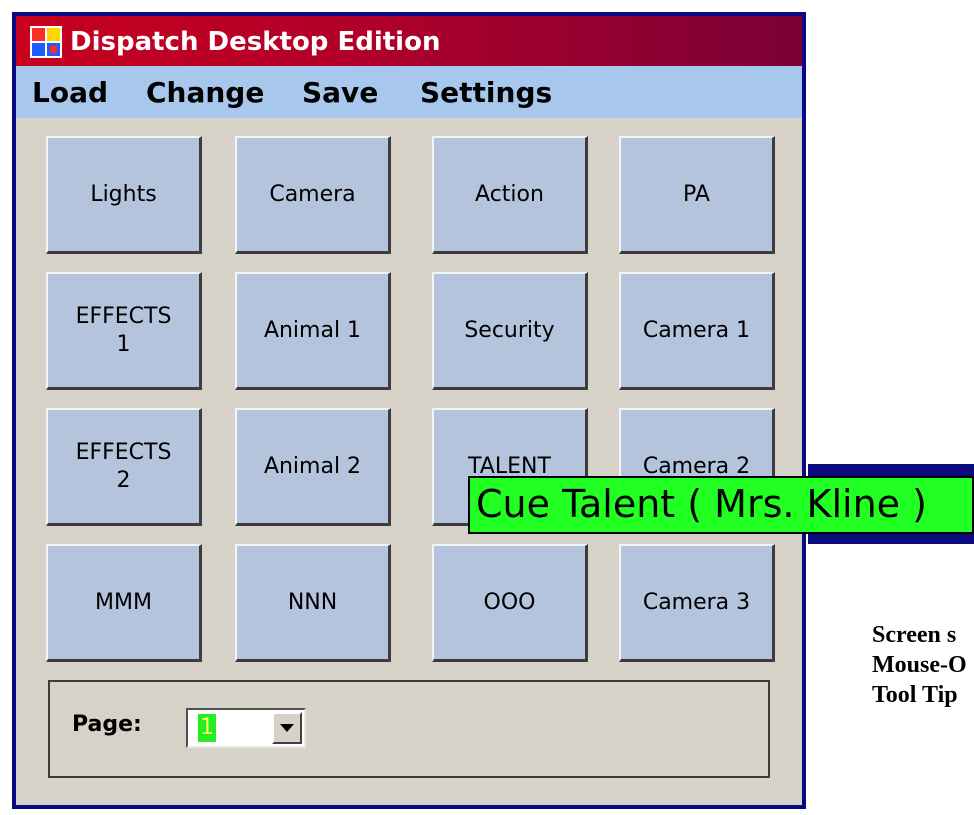 Image resolution: width=974 pixels, height=815 pixels. What do you see at coordinates (207, 728) in the screenshot?
I see `page-select-value: 1` at bounding box center [207, 728].